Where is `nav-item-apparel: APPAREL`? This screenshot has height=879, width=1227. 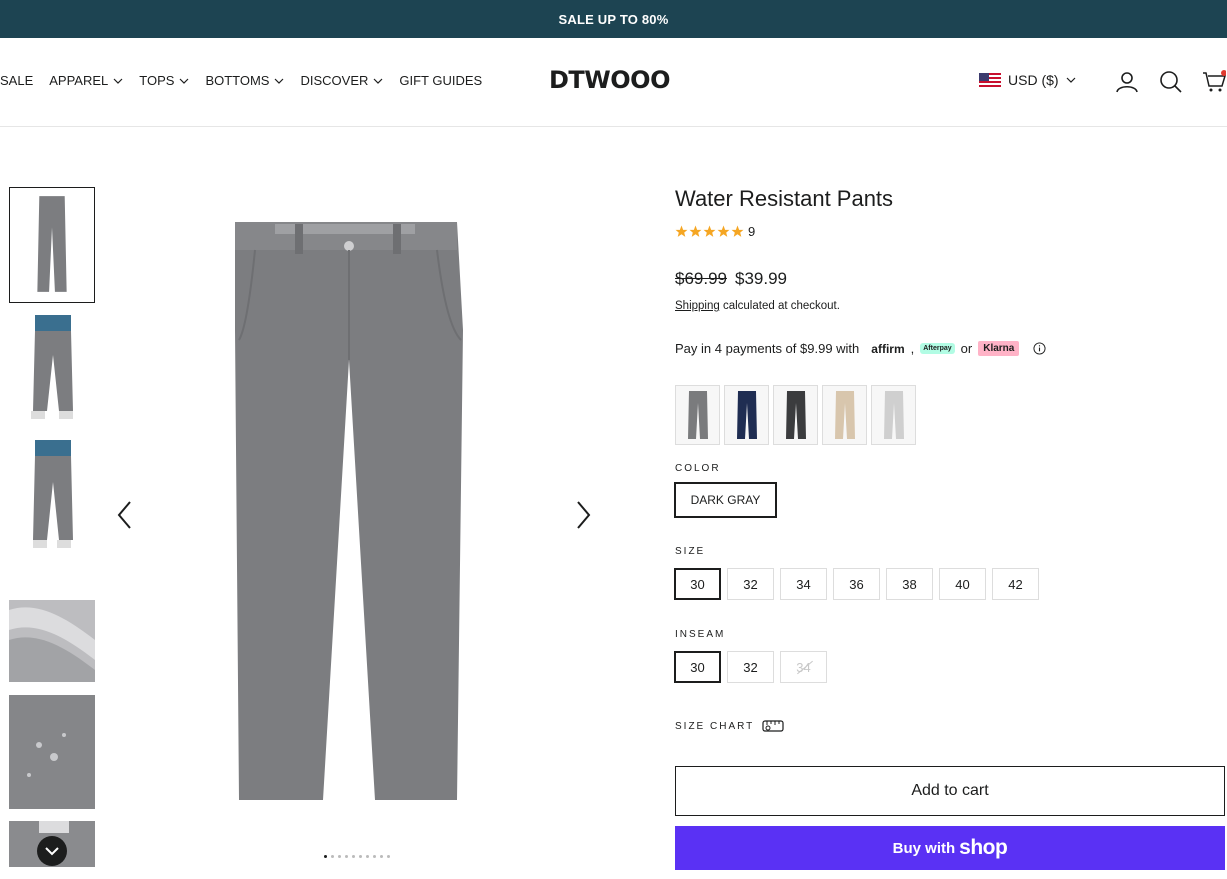
nav-item-apparel: APPAREL is located at coordinates (86, 80).